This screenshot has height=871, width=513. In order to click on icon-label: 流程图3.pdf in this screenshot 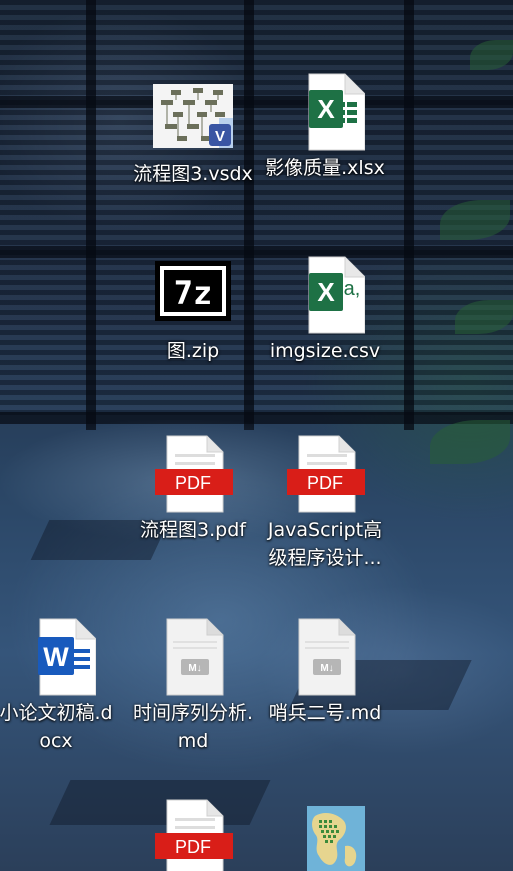, I will do `click(193, 530)`.